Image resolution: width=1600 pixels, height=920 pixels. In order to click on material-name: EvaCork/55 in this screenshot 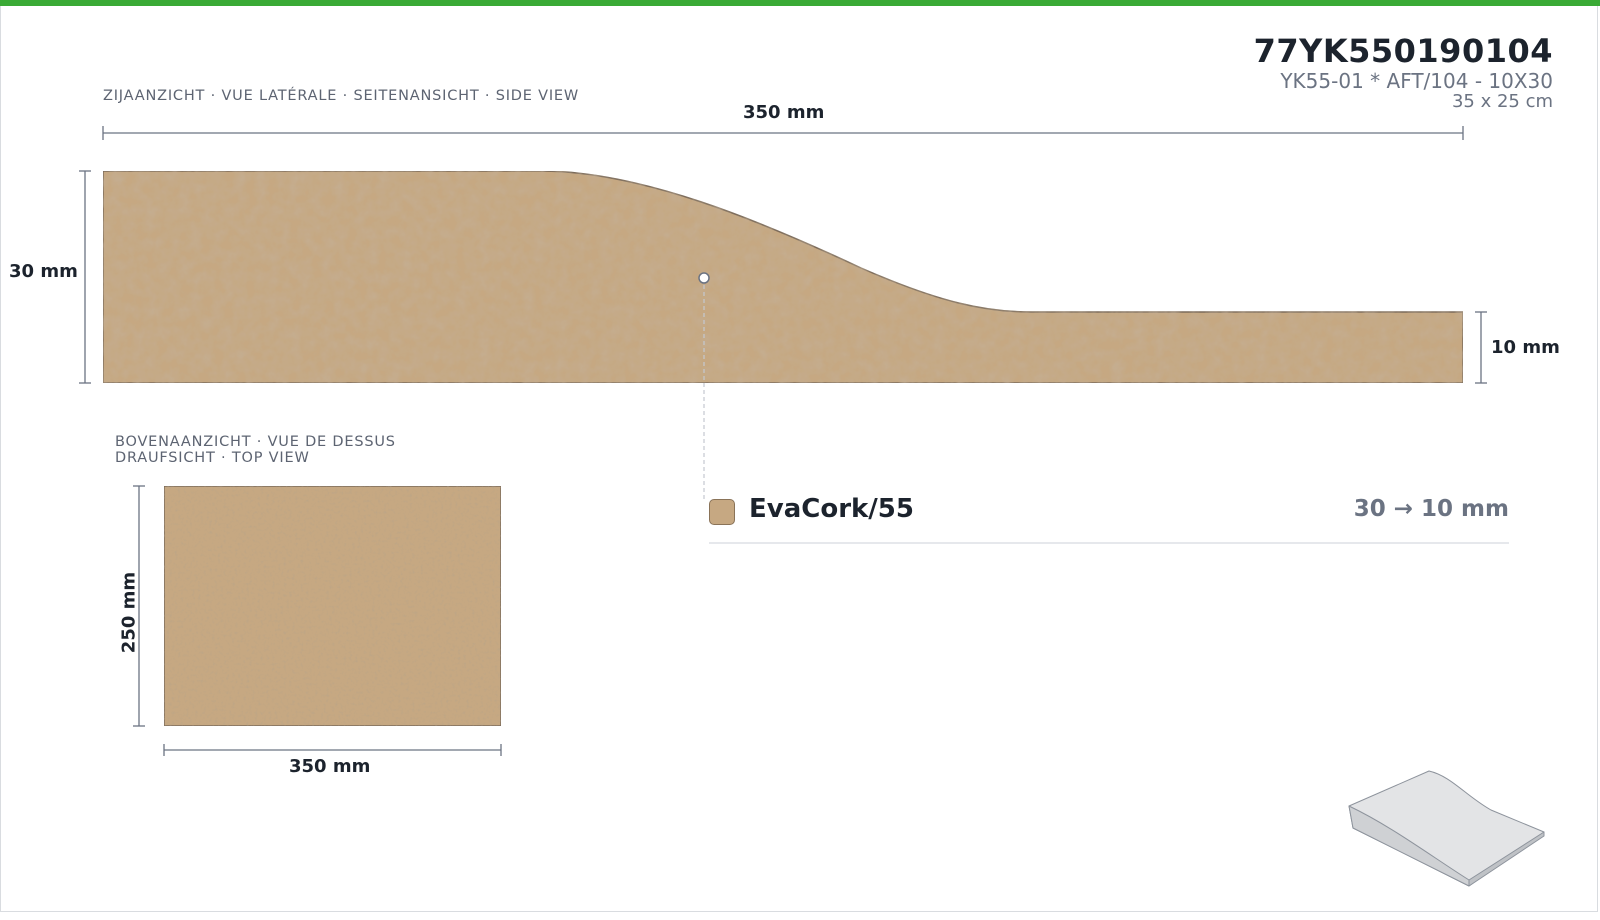, I will do `click(831, 509)`.